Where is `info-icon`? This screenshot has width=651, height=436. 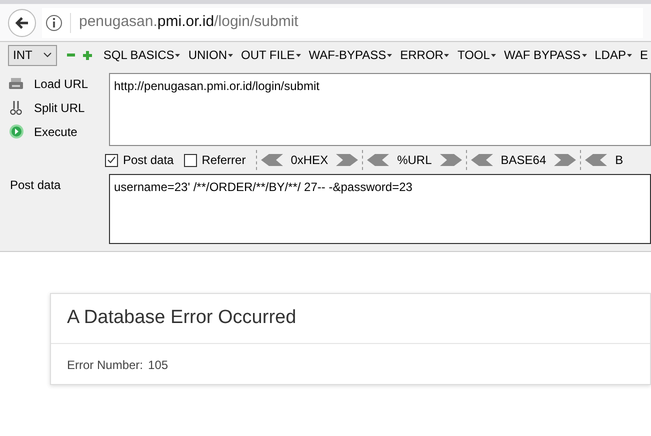
info-icon is located at coordinates (54, 22).